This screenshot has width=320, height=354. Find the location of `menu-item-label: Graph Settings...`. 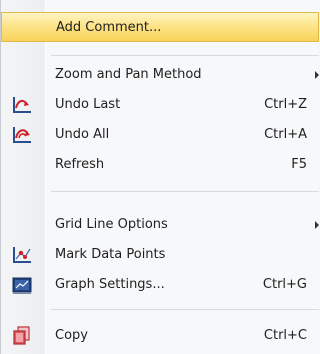

menu-item-label: Graph Settings... is located at coordinates (110, 284).